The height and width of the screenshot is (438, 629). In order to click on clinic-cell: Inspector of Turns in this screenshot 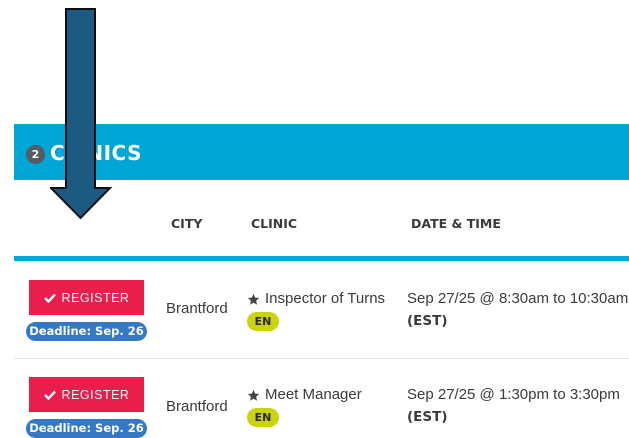, I will do `click(316, 299)`.